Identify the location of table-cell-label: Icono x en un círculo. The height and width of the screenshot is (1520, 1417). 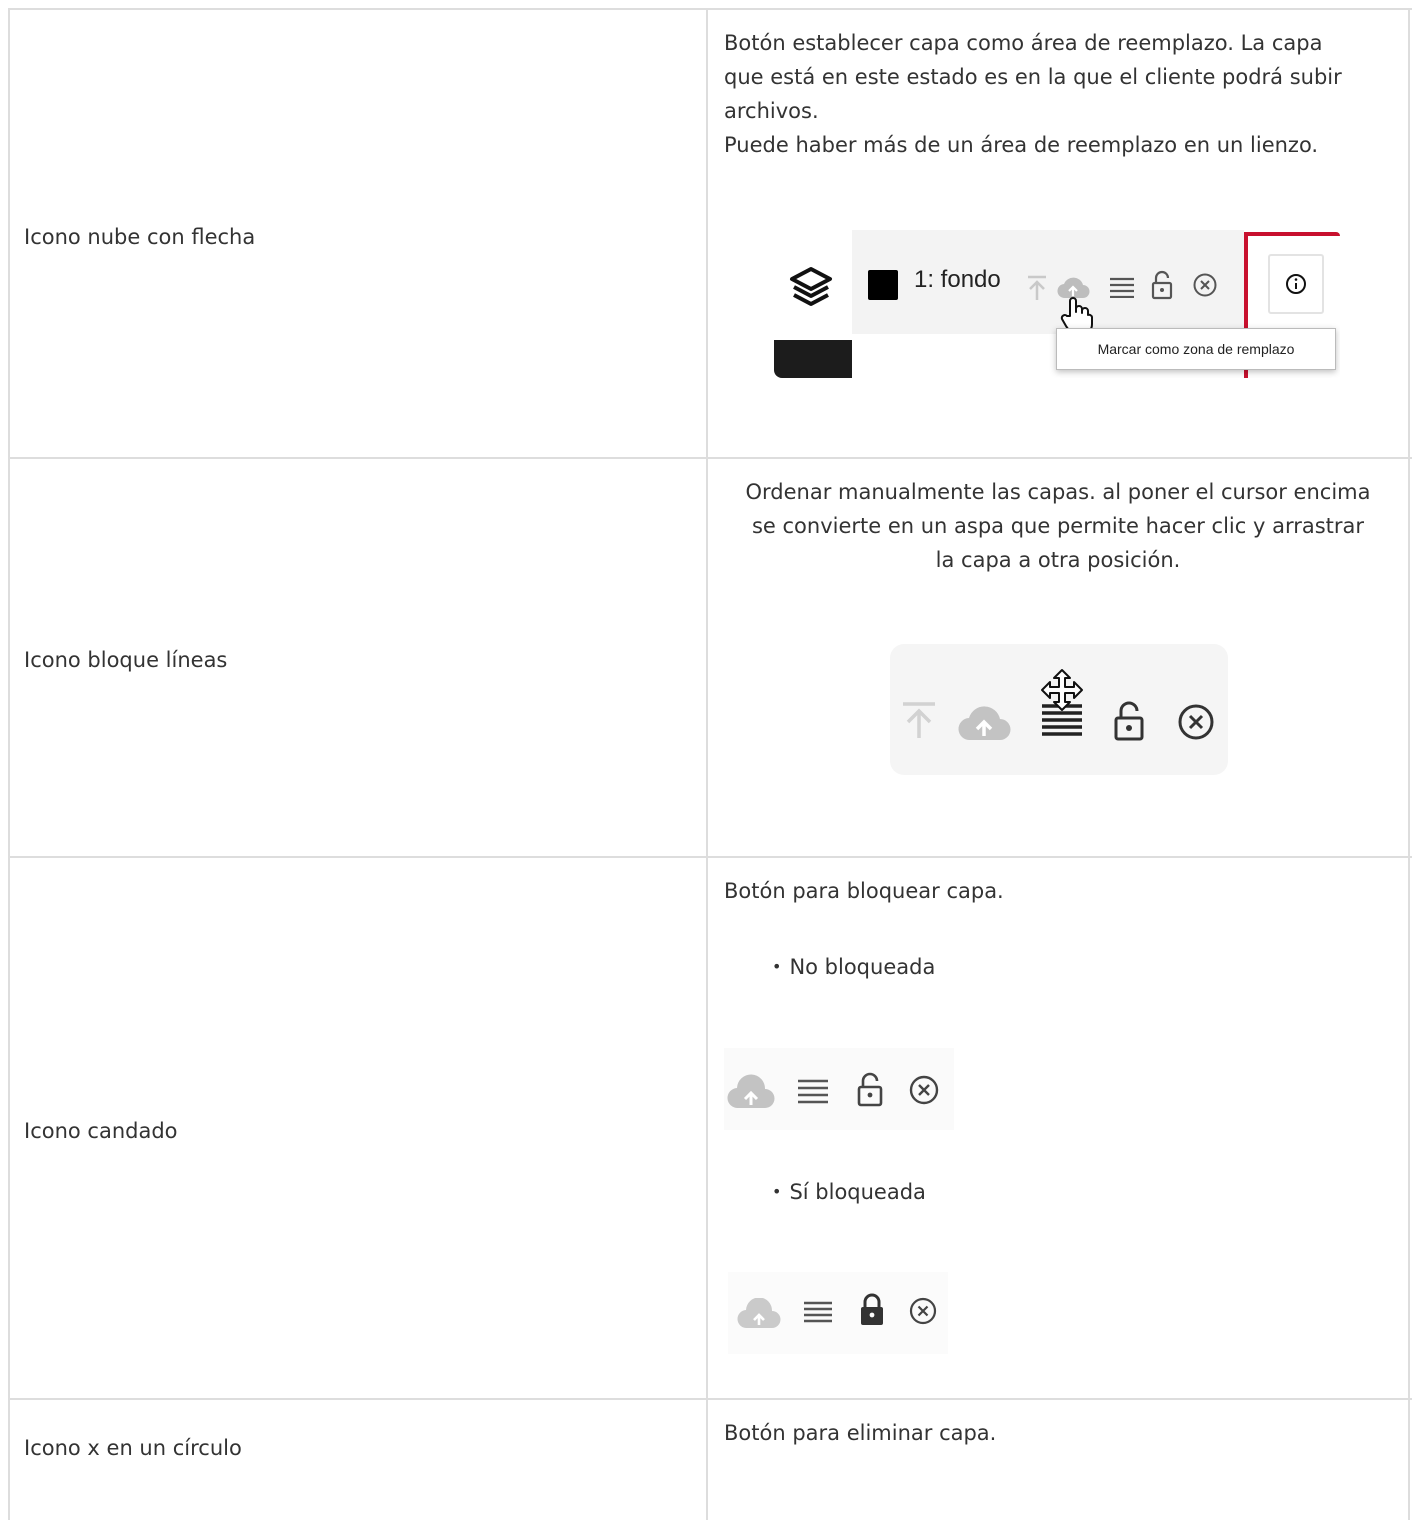
(359, 1460).